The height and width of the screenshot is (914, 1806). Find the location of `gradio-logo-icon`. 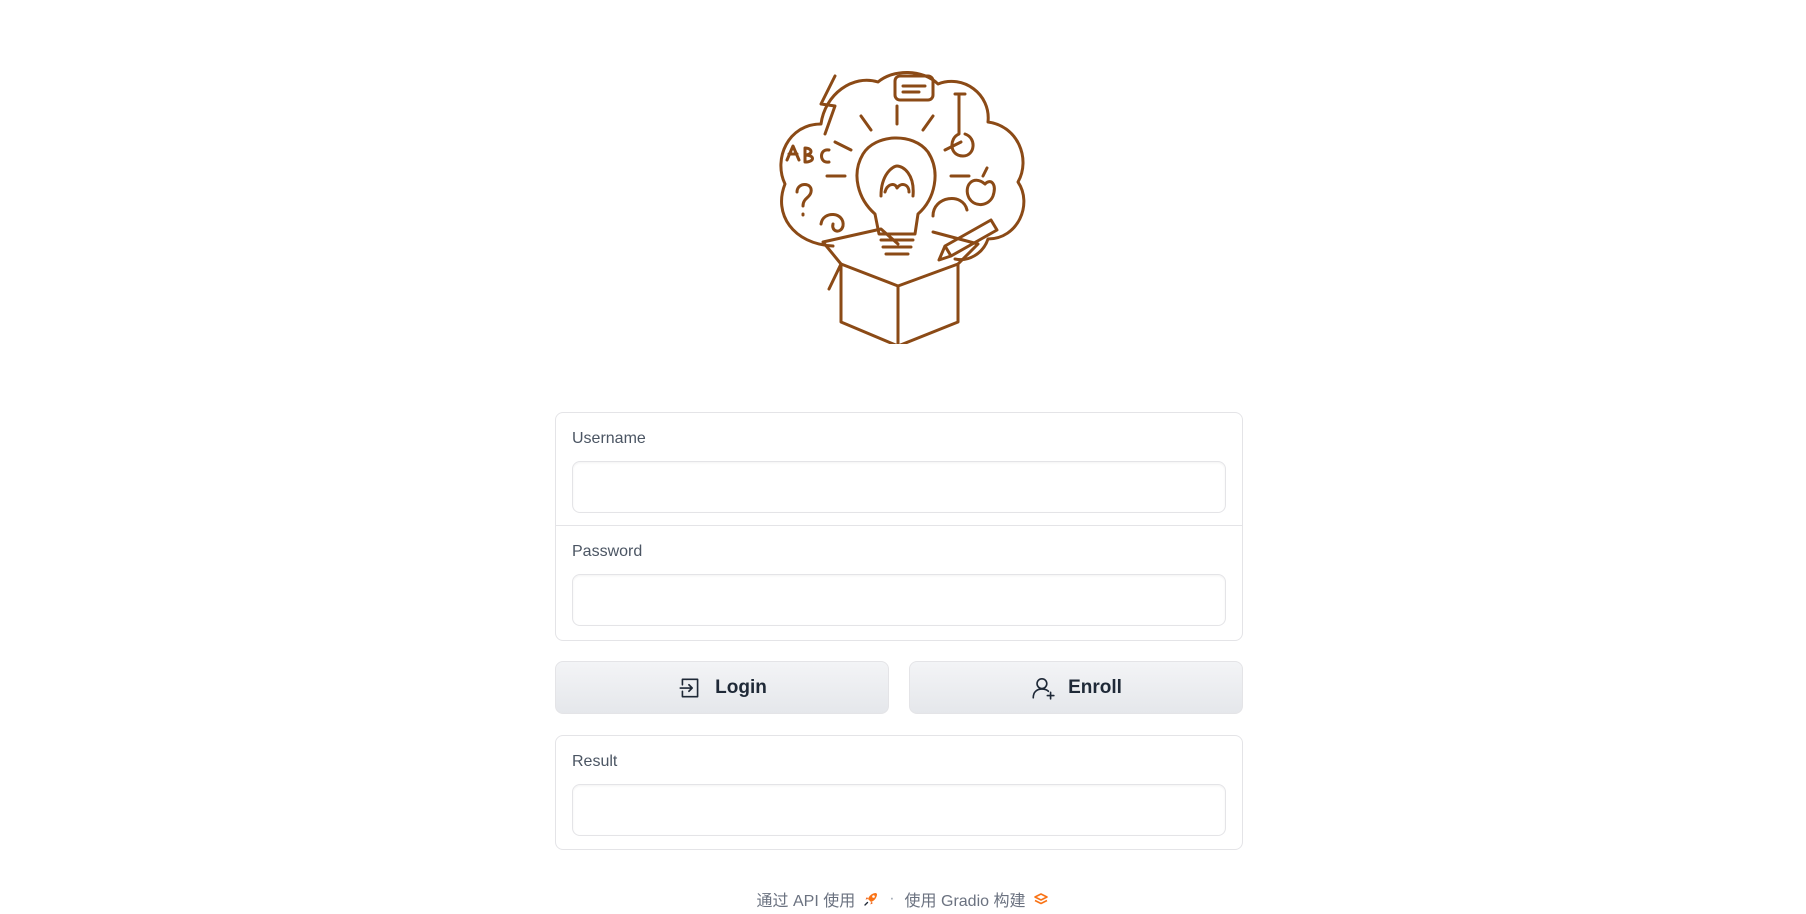

gradio-logo-icon is located at coordinates (1041, 899).